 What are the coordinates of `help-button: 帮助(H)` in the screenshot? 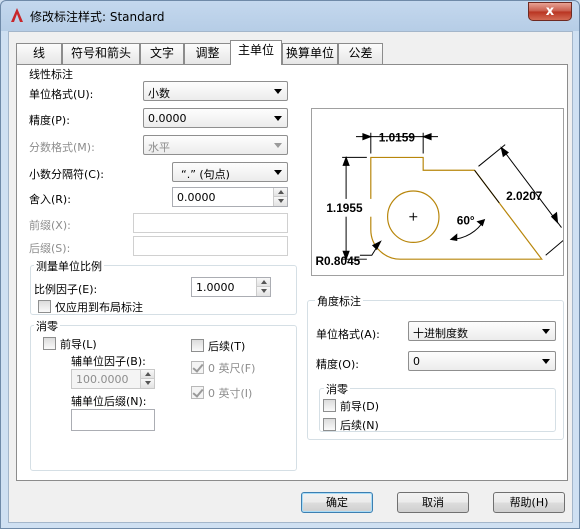 It's located at (529, 502).